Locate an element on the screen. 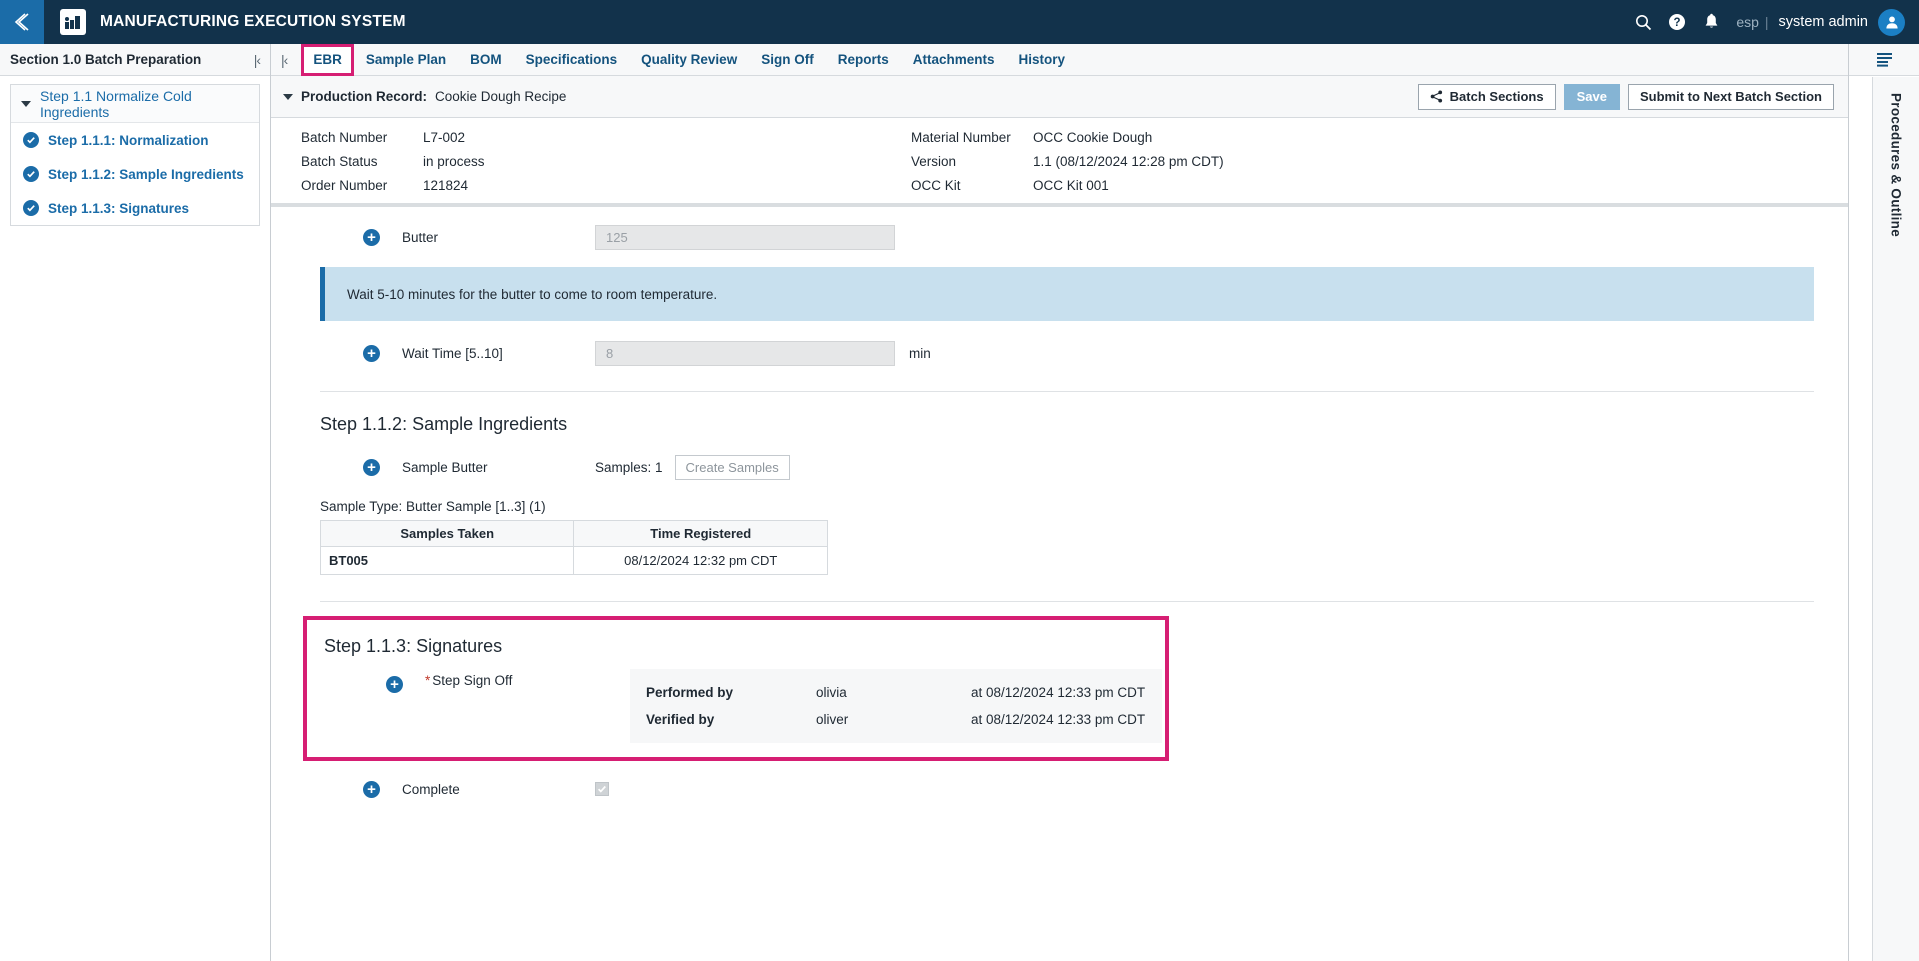 The image size is (1919, 961). wait-time-input: 8 is located at coordinates (745, 353).